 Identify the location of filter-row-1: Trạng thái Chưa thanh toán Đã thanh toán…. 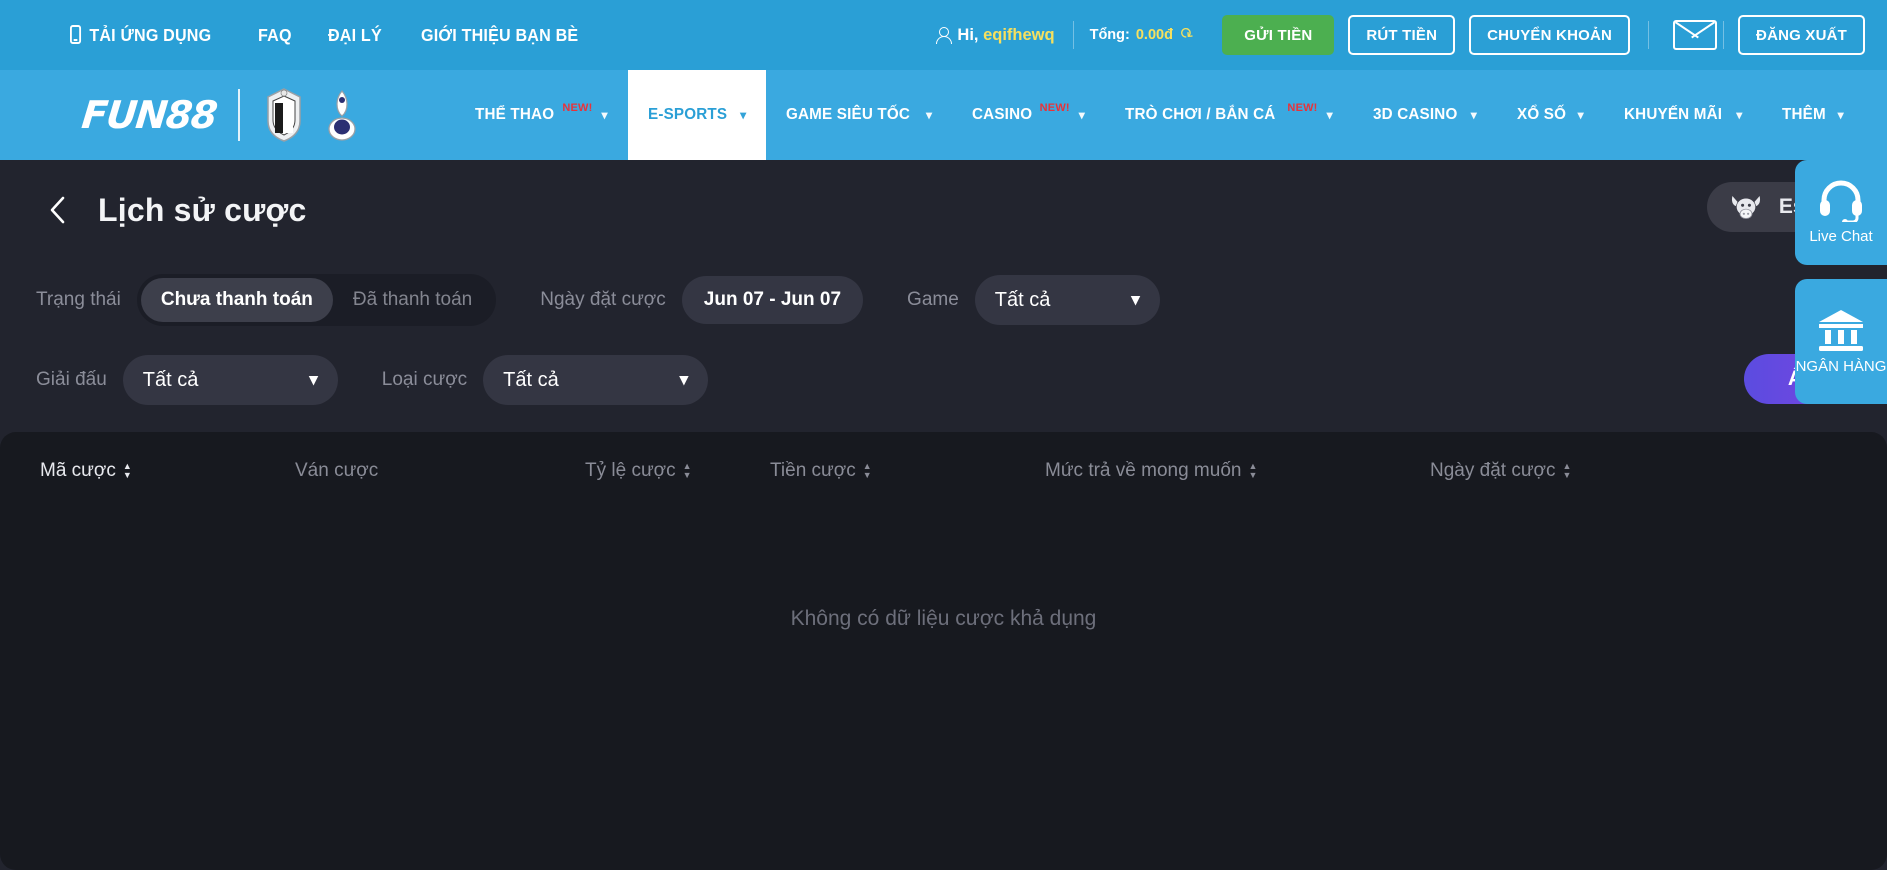
(943, 300).